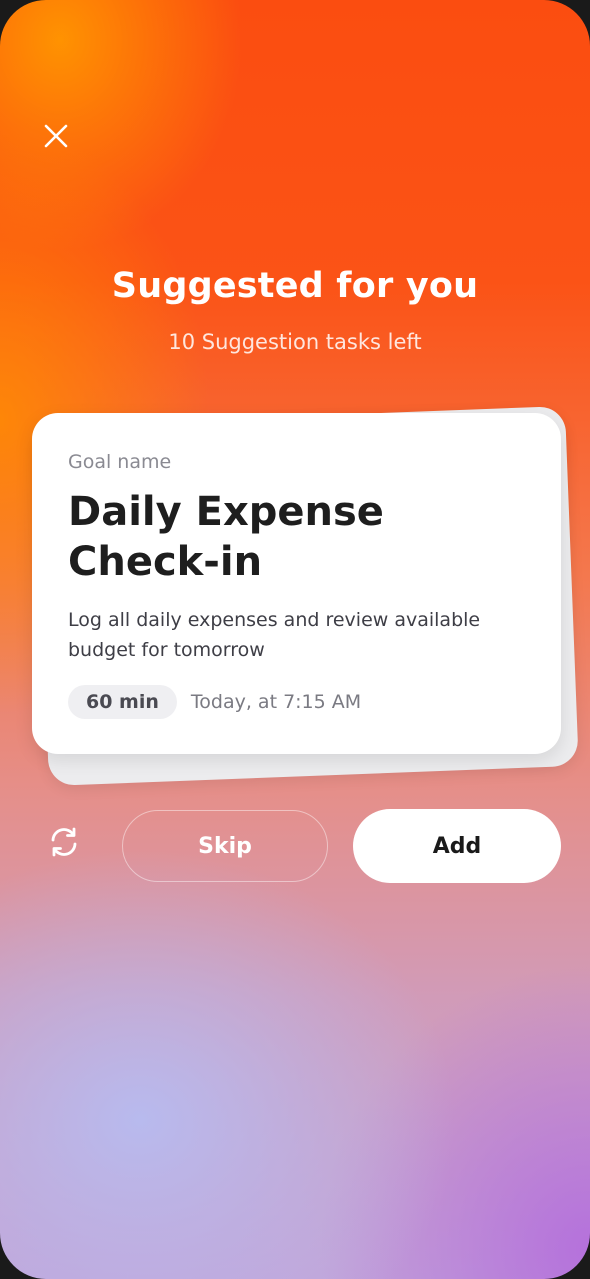 This screenshot has height=1279, width=590. Describe the element at coordinates (120, 462) in the screenshot. I see `goal-label: Goal name` at that location.